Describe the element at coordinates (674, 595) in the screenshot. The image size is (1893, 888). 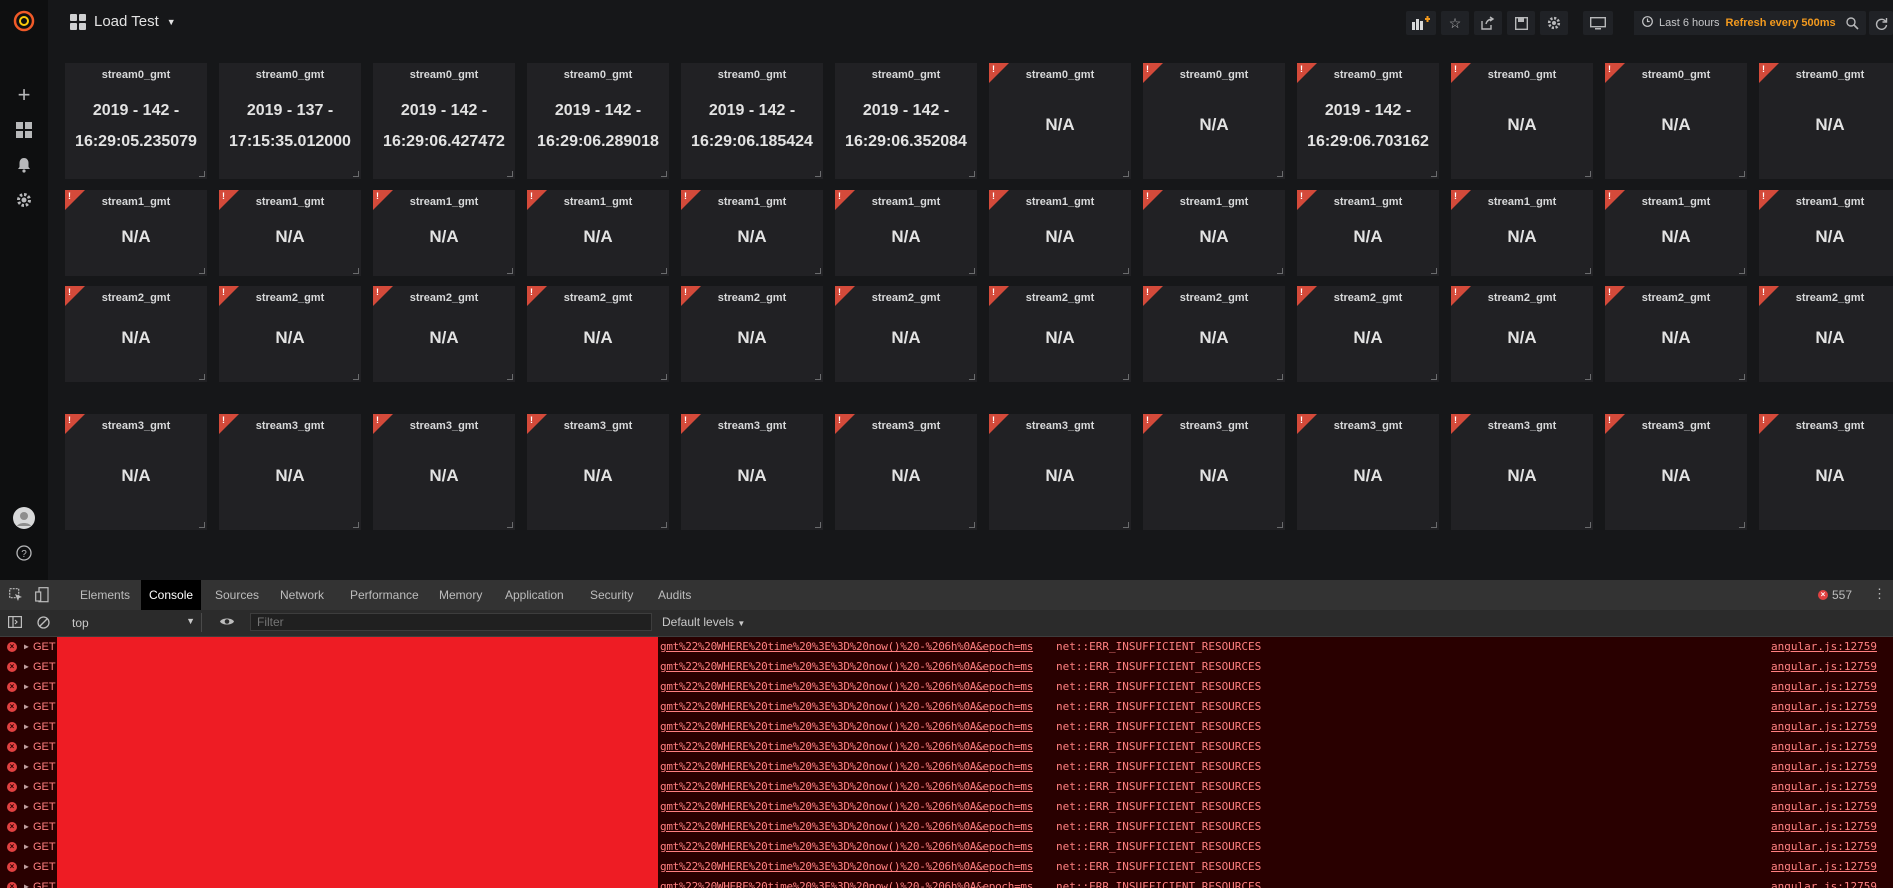
I see `devtools-tab-audits: Audits` at that location.